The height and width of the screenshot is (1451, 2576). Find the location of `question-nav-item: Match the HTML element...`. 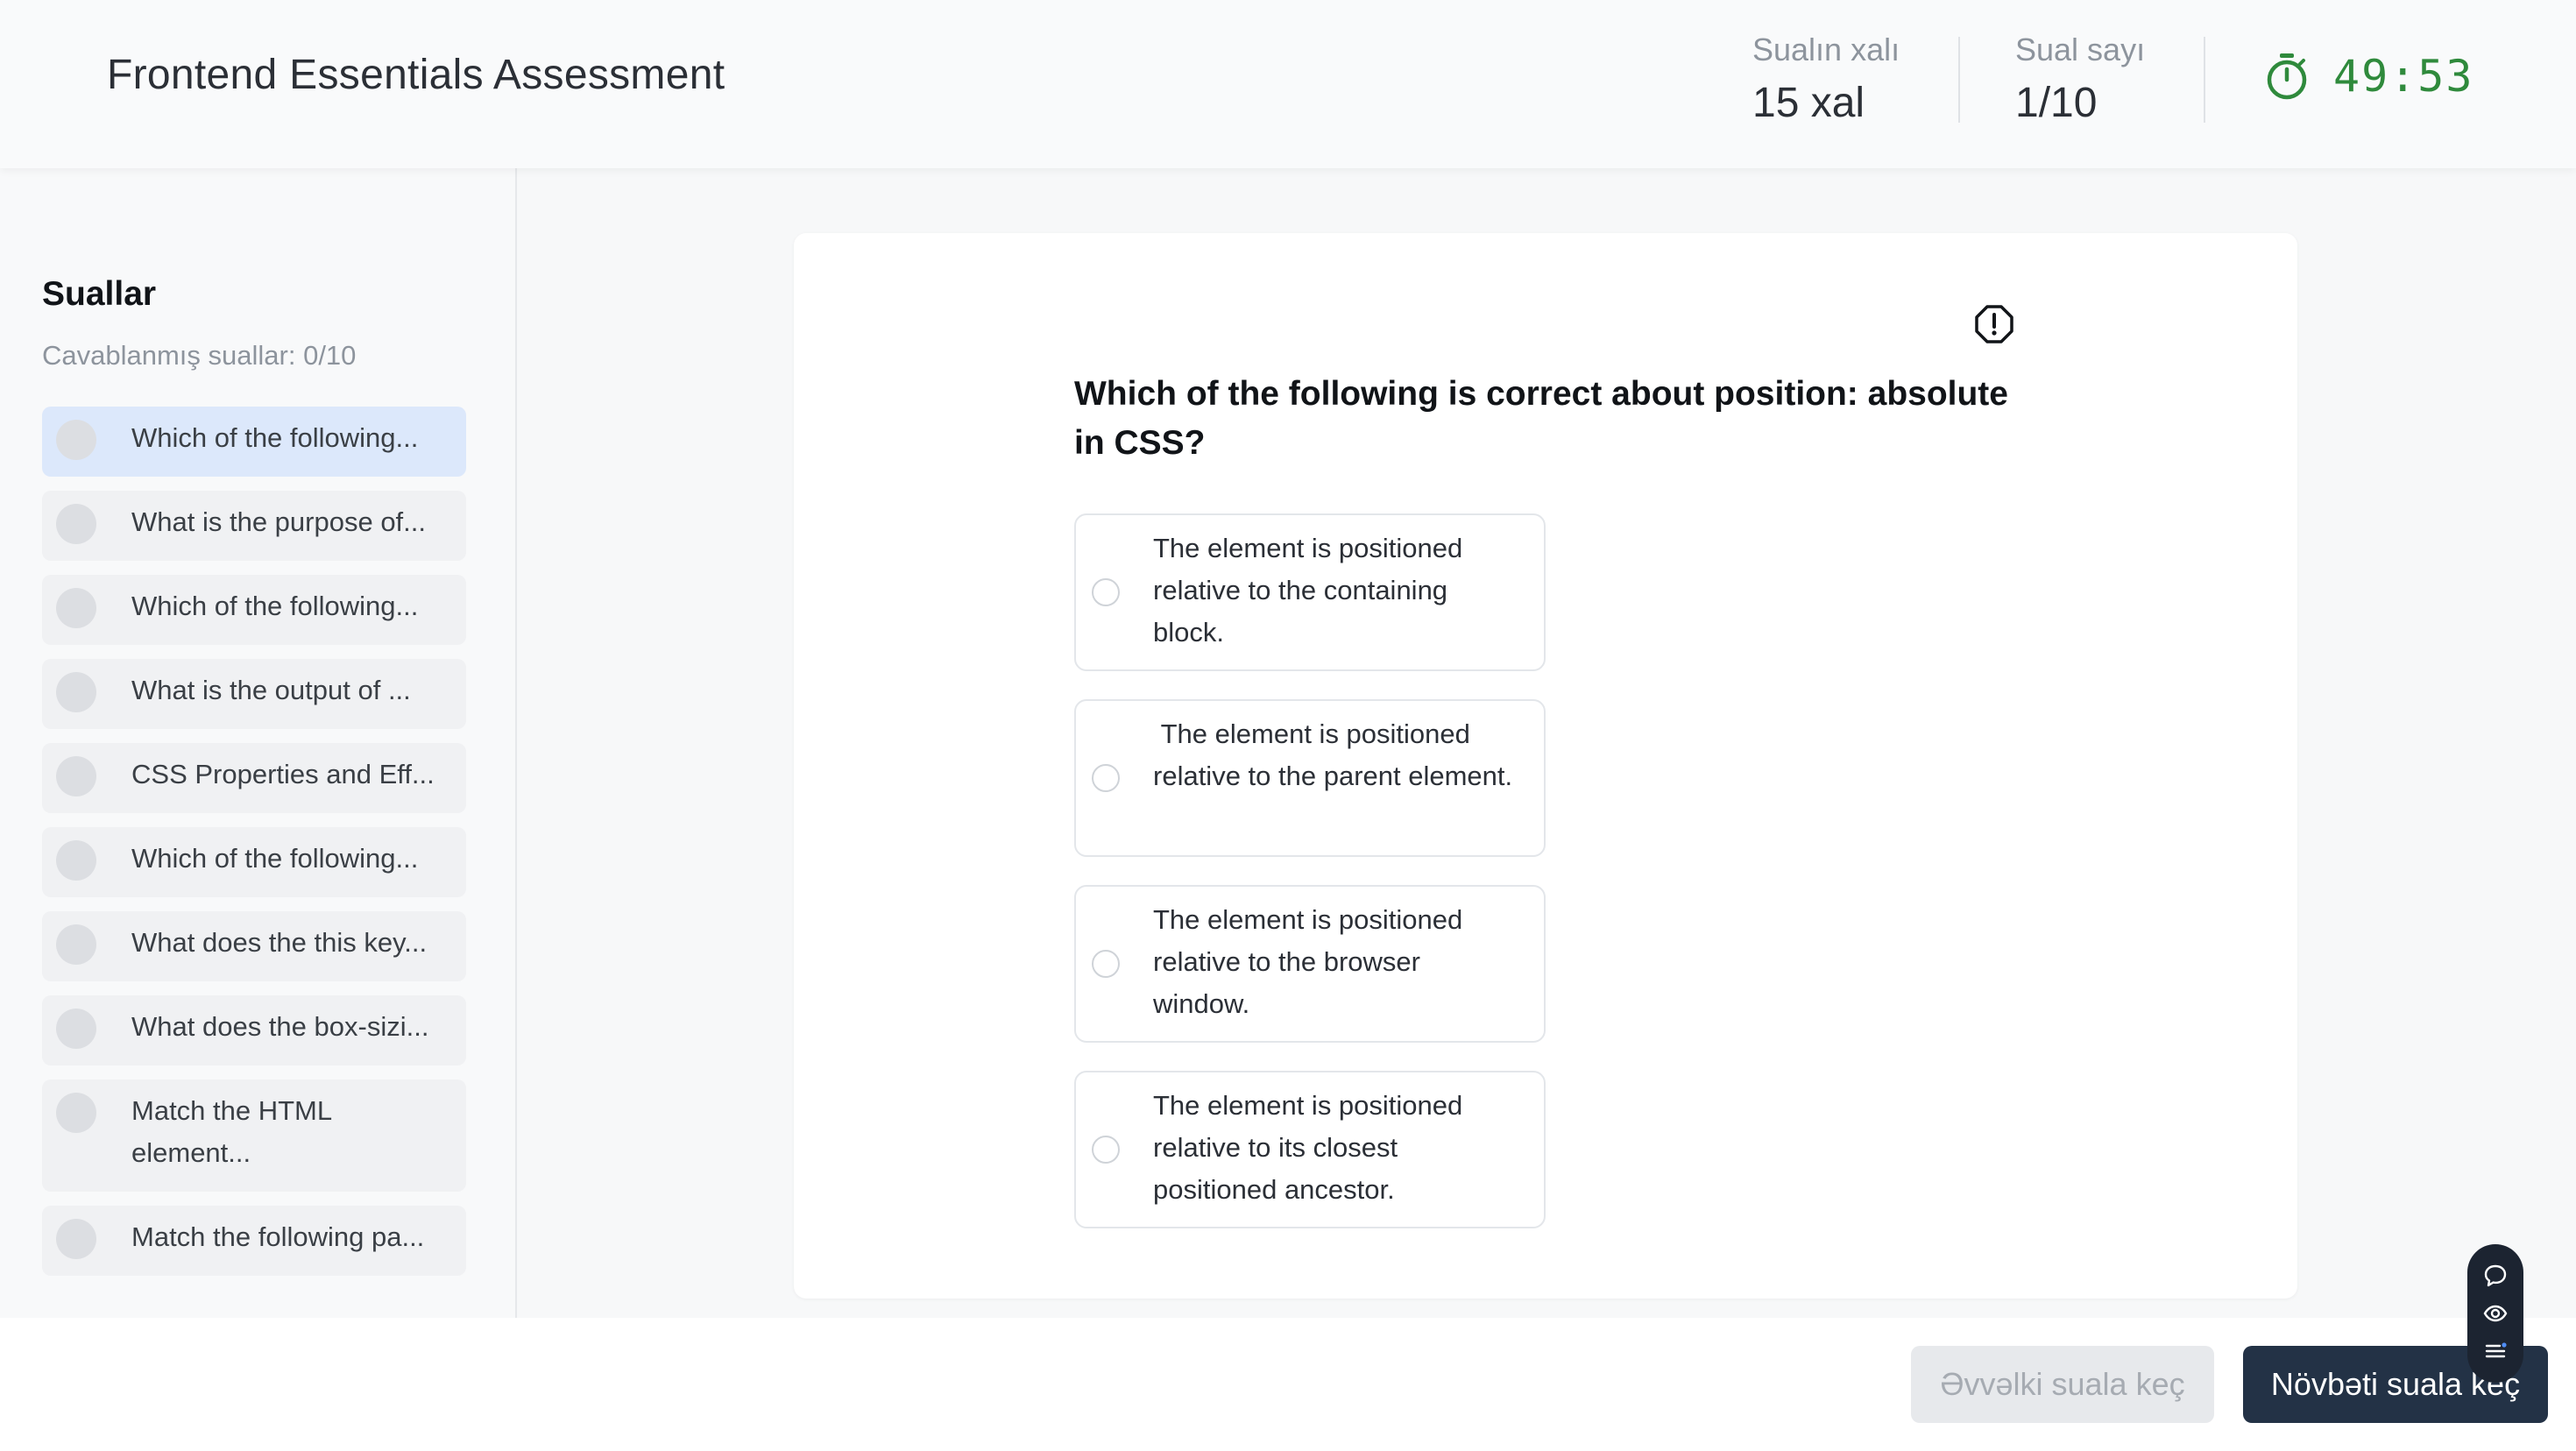

question-nav-item: Match the HTML element... is located at coordinates (254, 1135).